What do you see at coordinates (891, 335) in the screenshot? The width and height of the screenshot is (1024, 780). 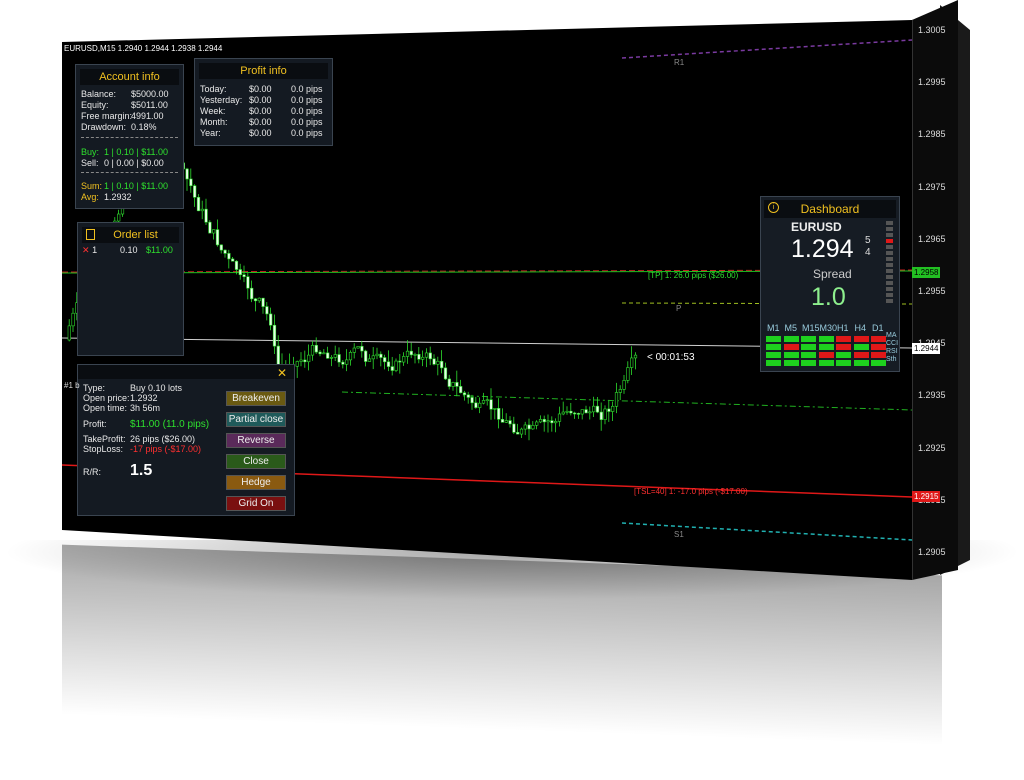 I see `indicator-label: MA` at bounding box center [891, 335].